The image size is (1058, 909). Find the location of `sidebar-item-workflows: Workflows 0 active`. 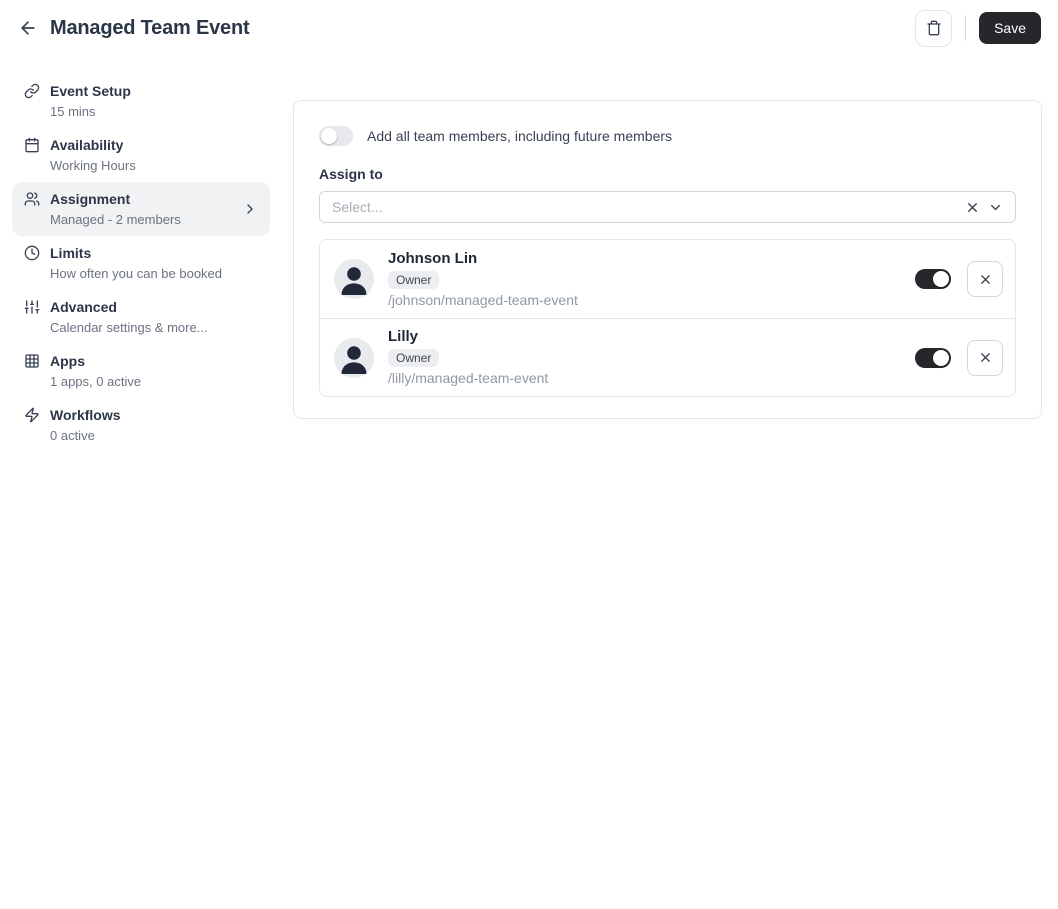

sidebar-item-workflows: Workflows 0 active is located at coordinates (141, 425).